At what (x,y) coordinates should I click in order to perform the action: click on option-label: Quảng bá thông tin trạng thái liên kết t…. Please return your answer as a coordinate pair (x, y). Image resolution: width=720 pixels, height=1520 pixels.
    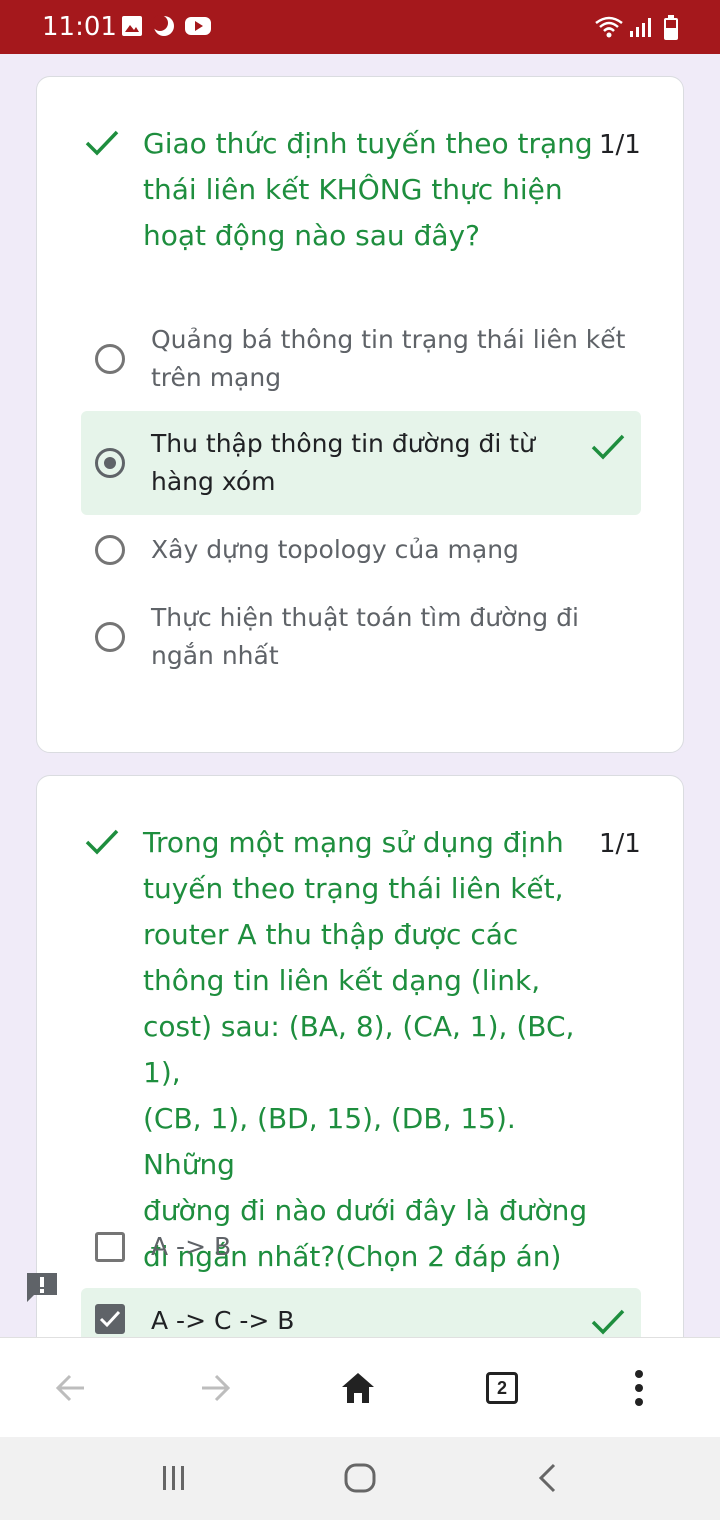
    Looking at the image, I should click on (388, 358).